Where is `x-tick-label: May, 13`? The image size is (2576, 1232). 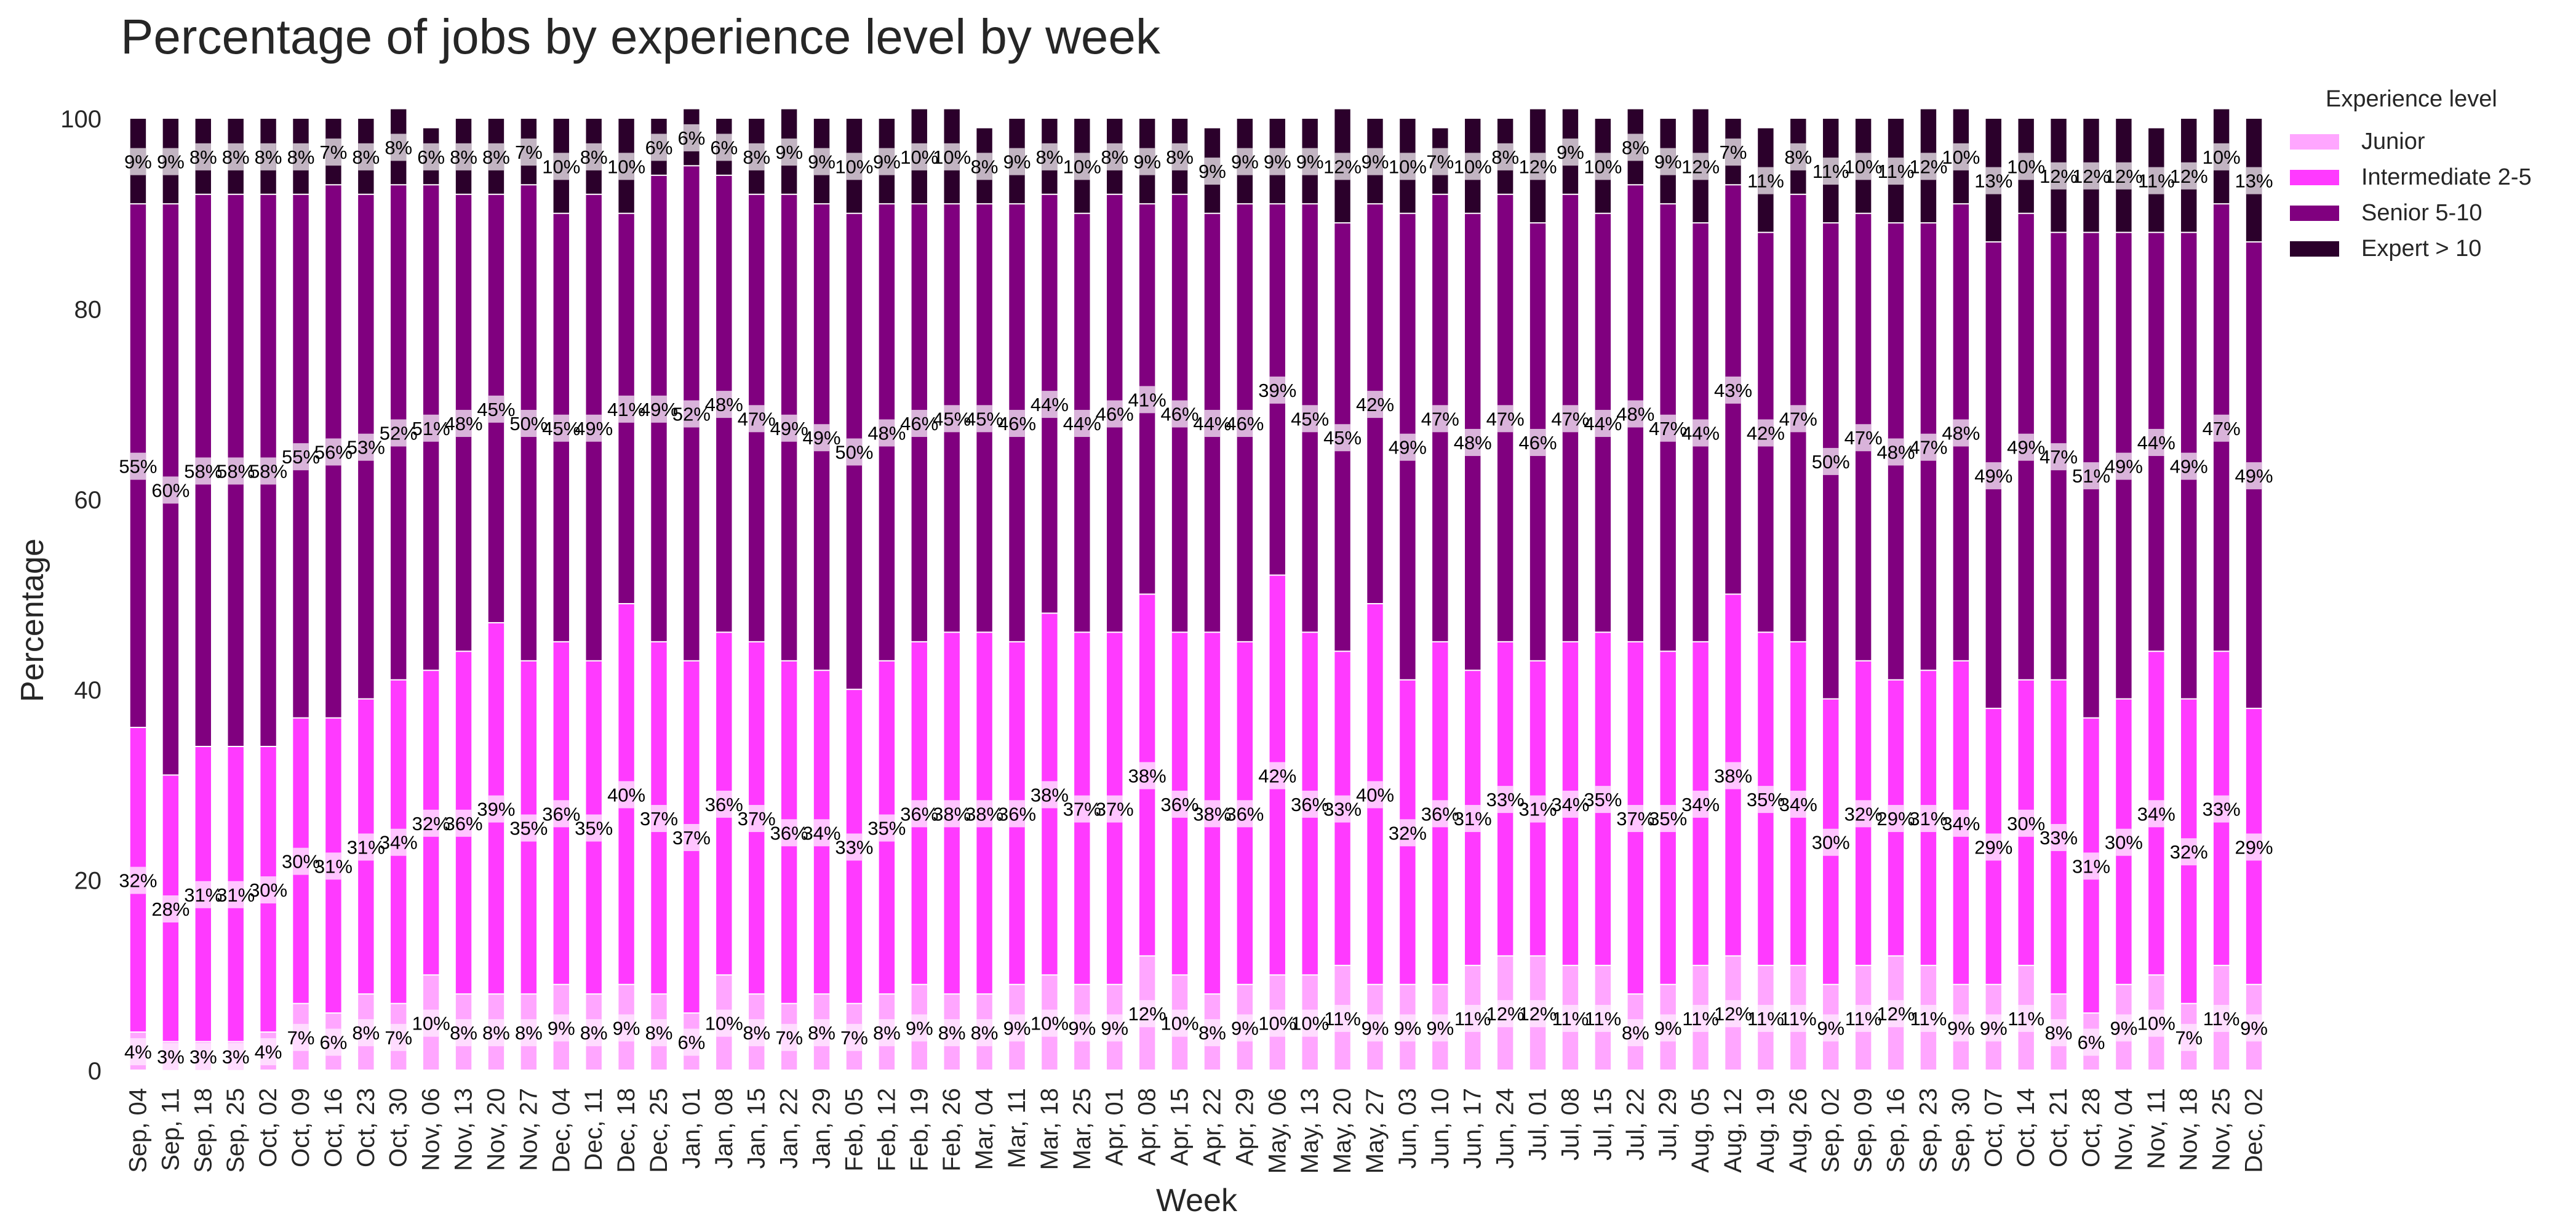
x-tick-label: May, 13 is located at coordinates (1309, 1131).